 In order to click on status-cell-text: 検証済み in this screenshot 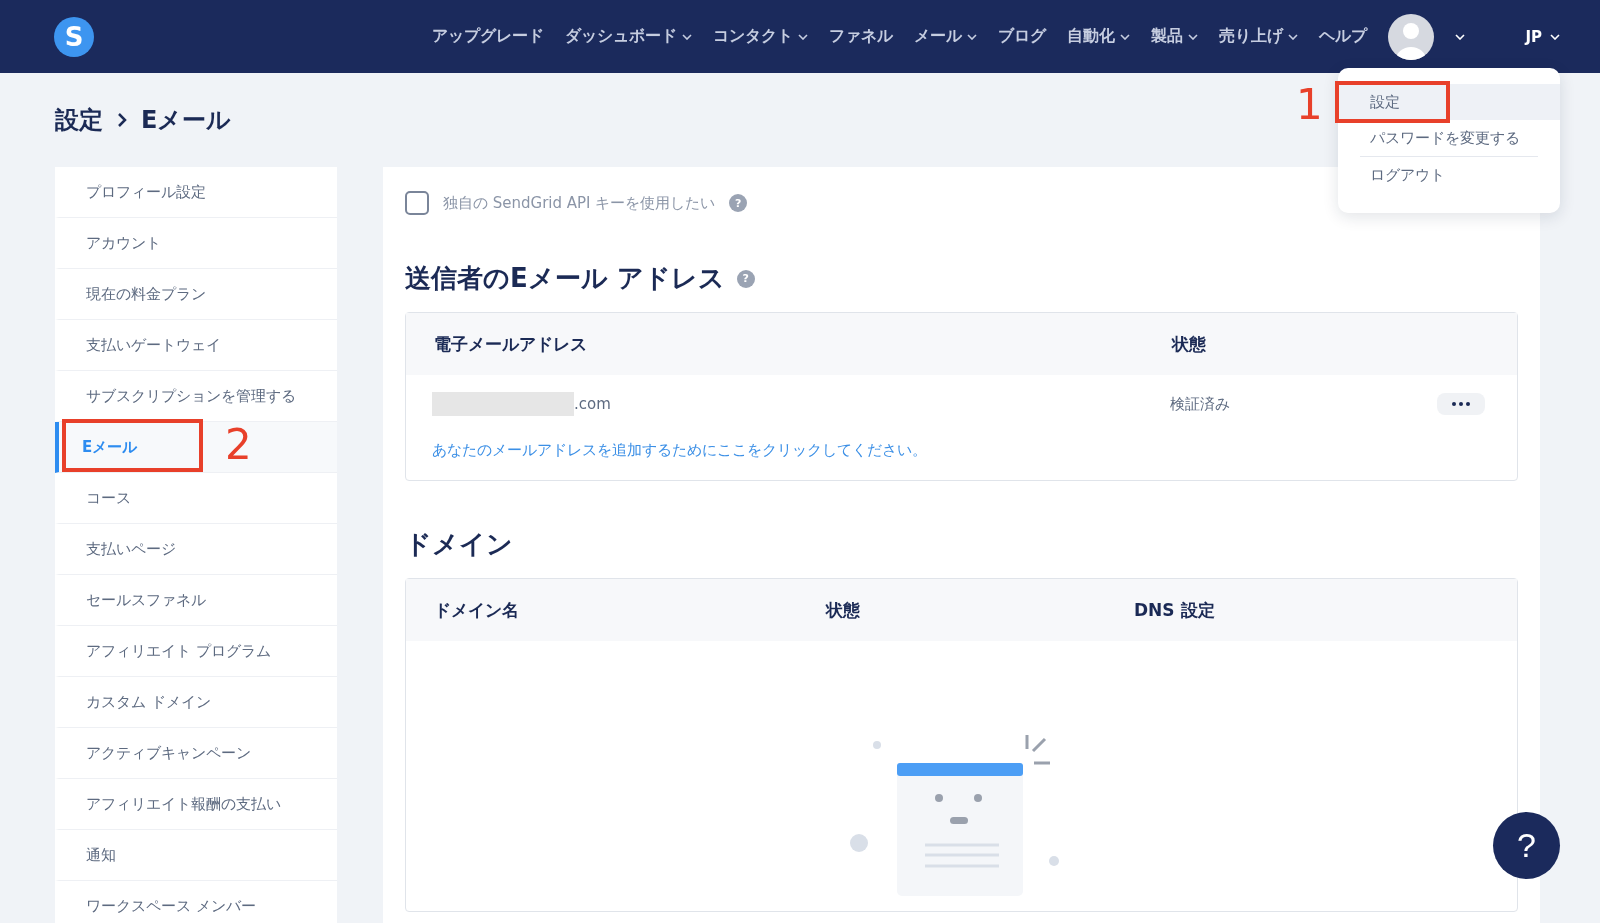, I will do `click(1200, 404)`.